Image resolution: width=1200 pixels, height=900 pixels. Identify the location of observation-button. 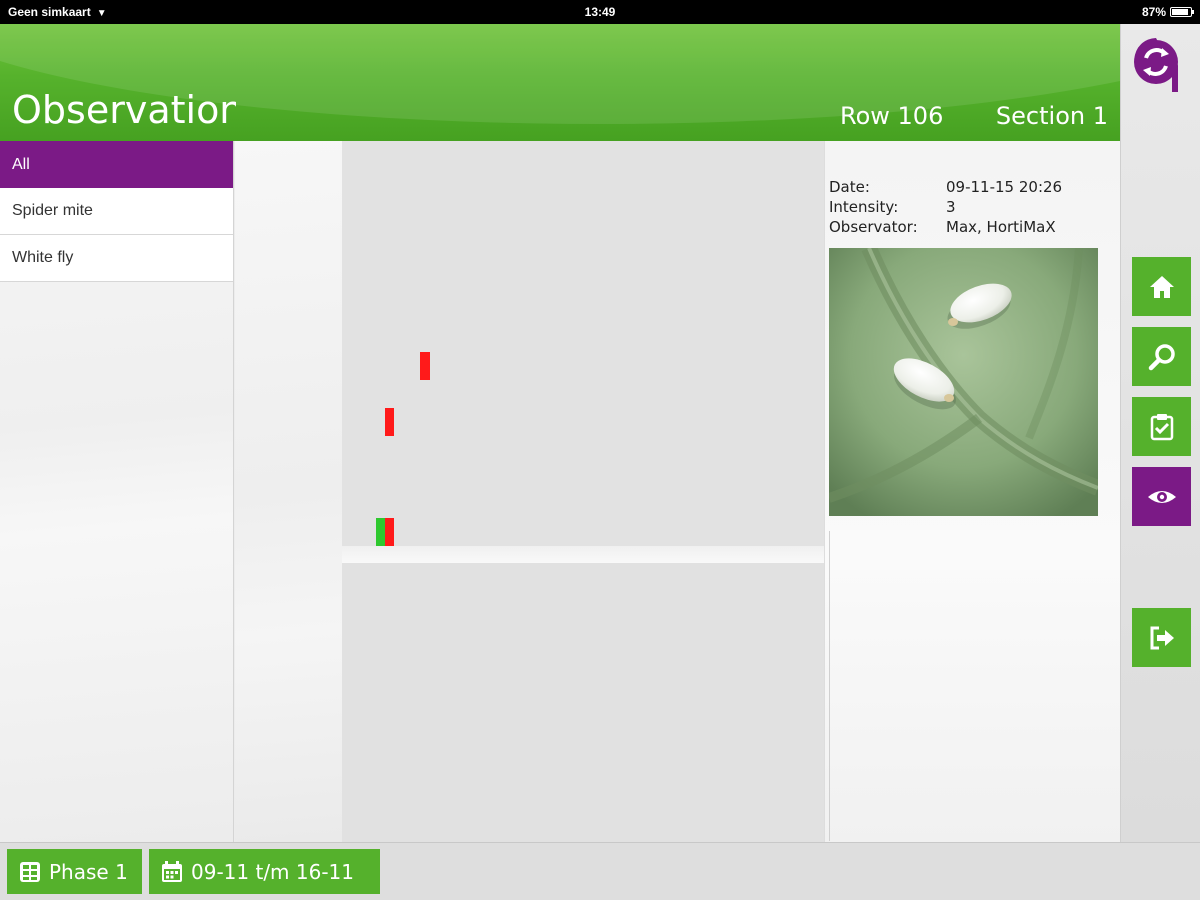
(1161, 496).